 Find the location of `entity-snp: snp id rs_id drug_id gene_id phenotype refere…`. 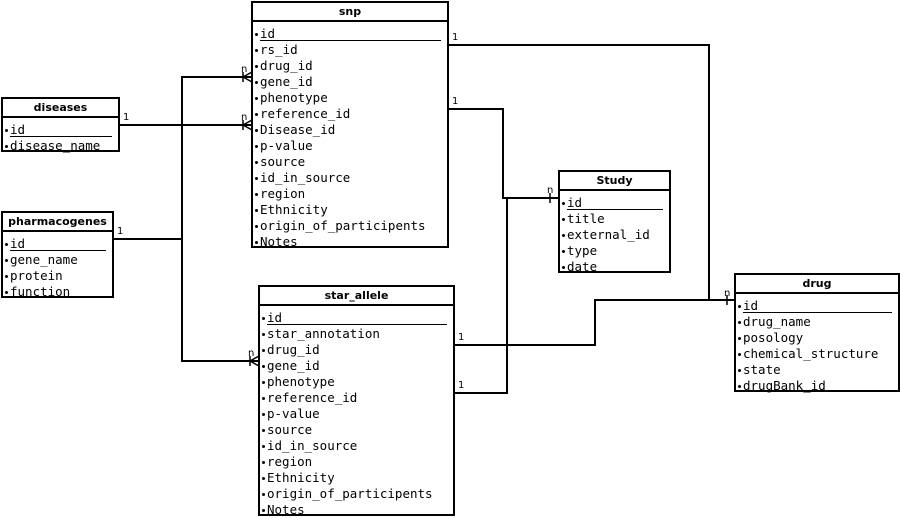

entity-snp: snp id rs_id drug_id gene_id phenotype refere… is located at coordinates (350, 125).